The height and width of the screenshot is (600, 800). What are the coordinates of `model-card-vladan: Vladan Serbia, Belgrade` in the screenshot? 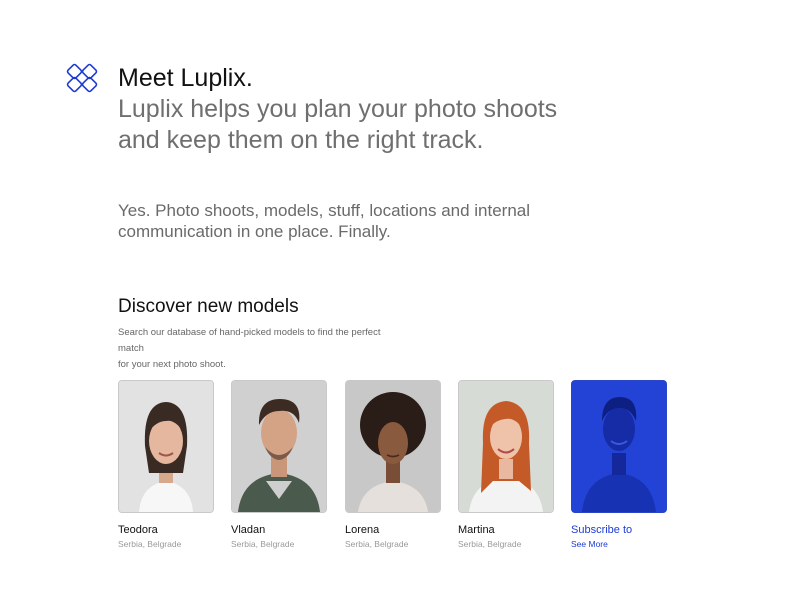 It's located at (279, 465).